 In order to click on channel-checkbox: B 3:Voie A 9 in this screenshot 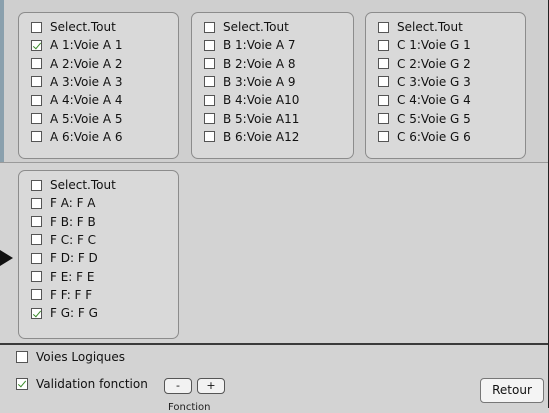, I will do `click(250, 82)`.